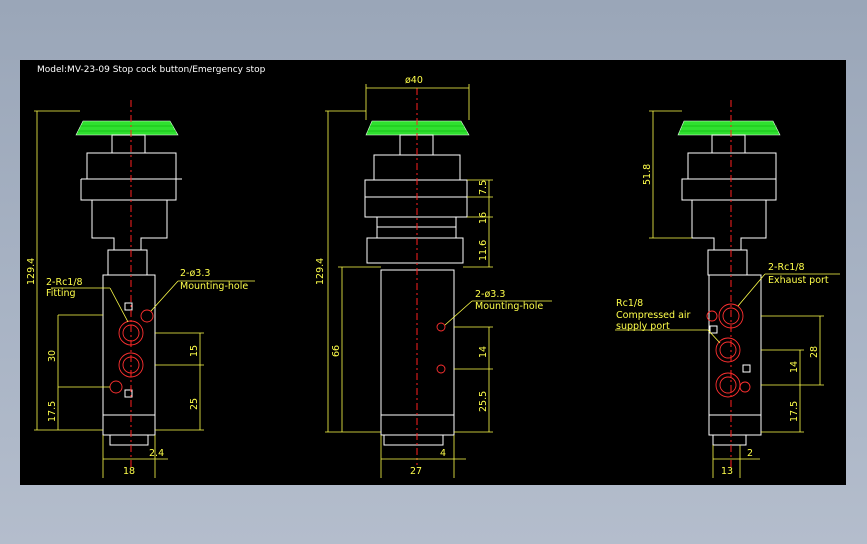 Image resolution: width=867 pixels, height=544 pixels. I want to click on dim-back-13: 13, so click(727, 471).